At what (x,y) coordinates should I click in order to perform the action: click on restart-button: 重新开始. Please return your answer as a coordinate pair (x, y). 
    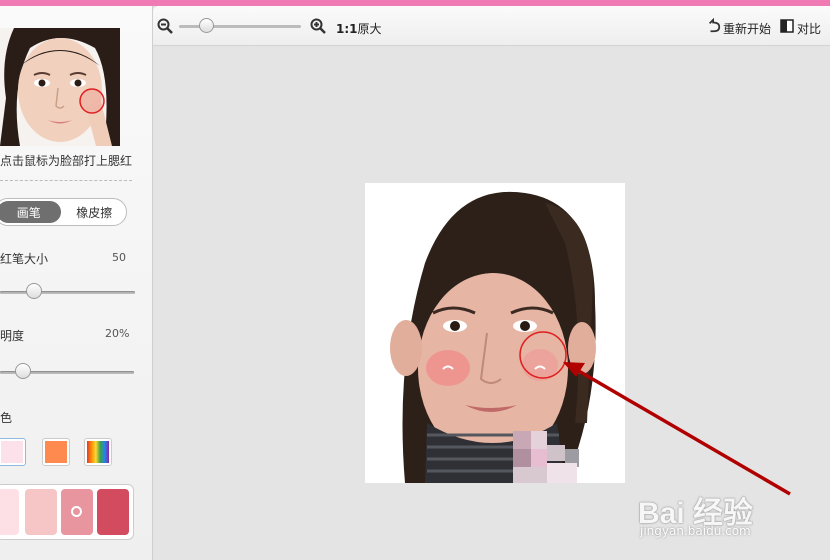
    Looking at the image, I should click on (747, 28).